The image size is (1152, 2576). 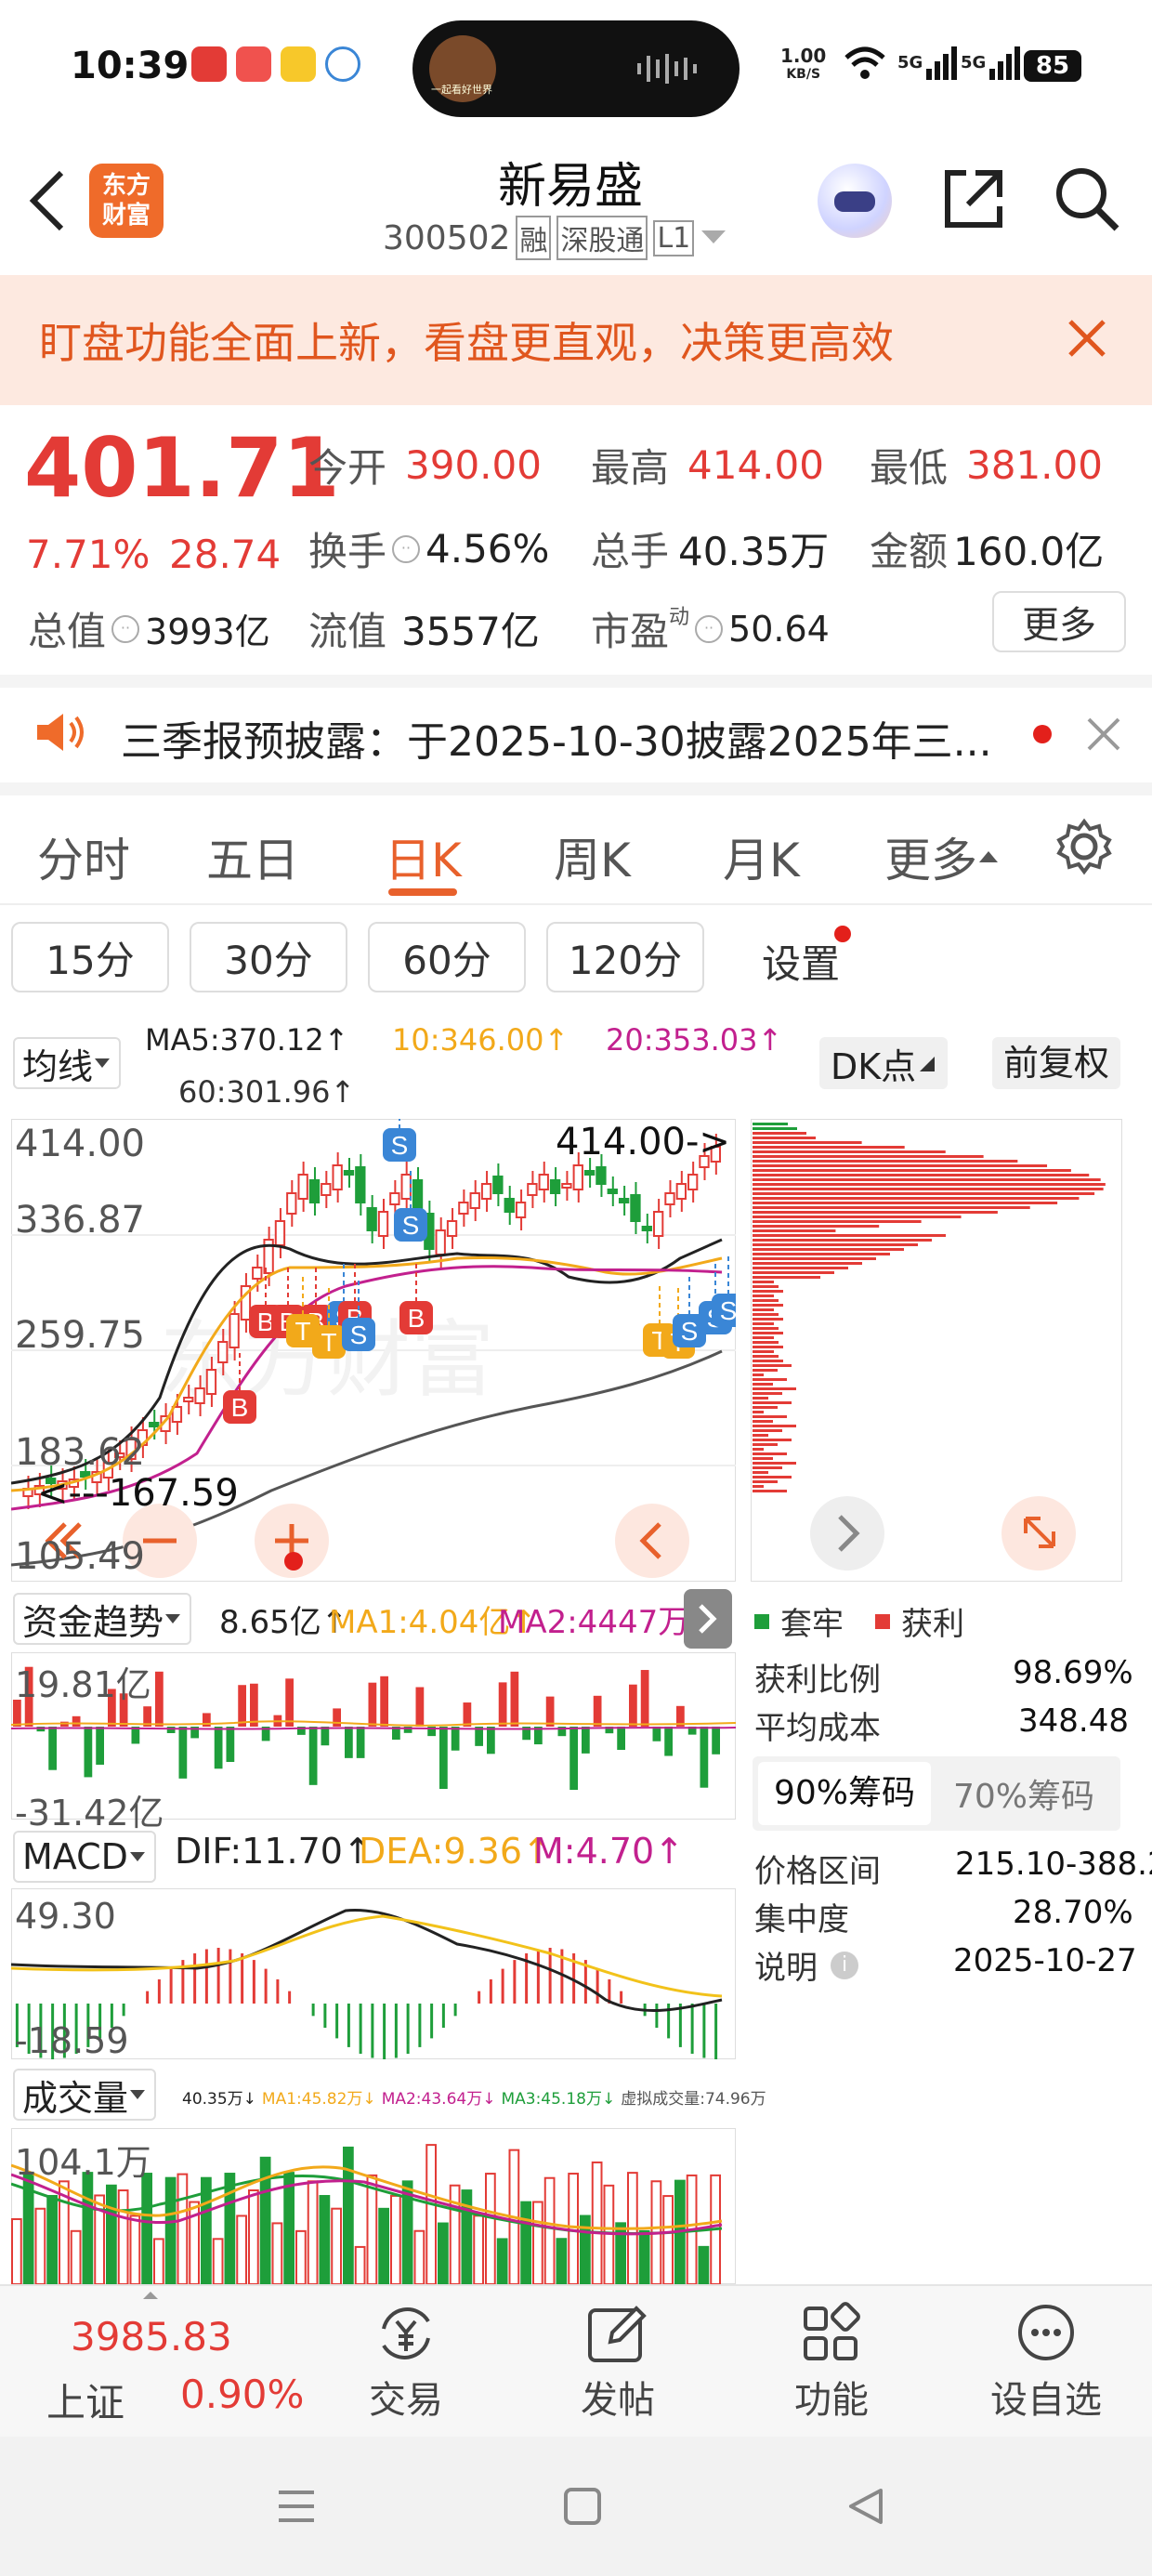 I want to click on tab-chip-70: 70%筹码, so click(x=1024, y=1793).